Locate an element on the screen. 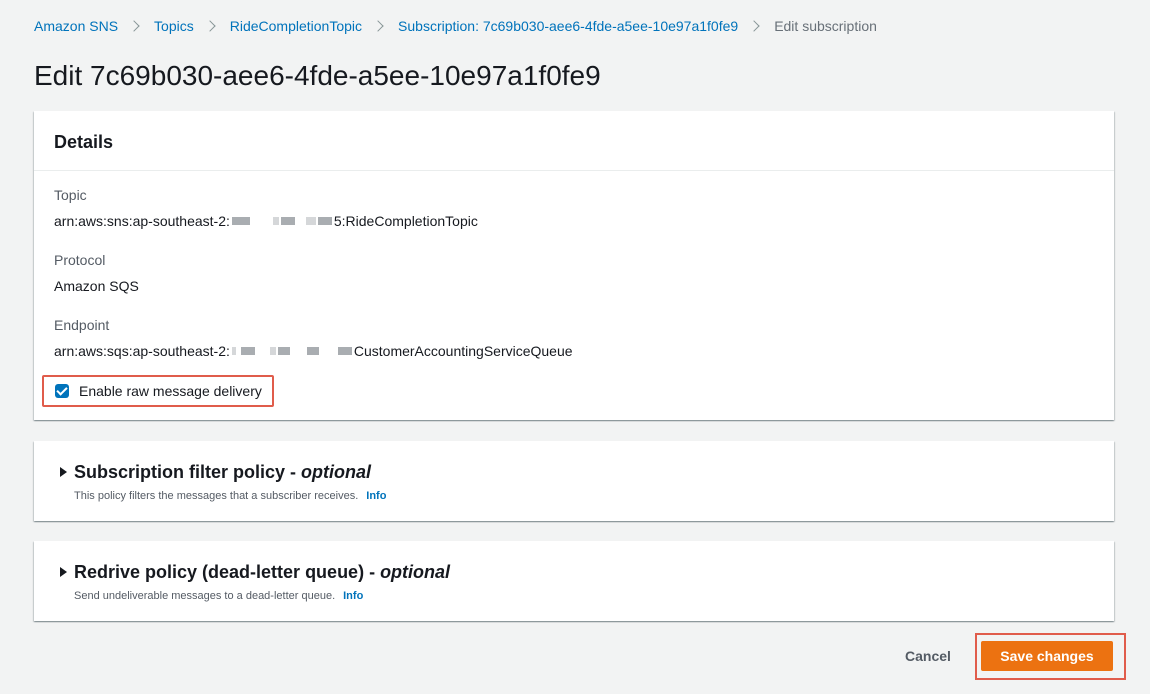  raw-delivery-checkbox is located at coordinates (62, 391).